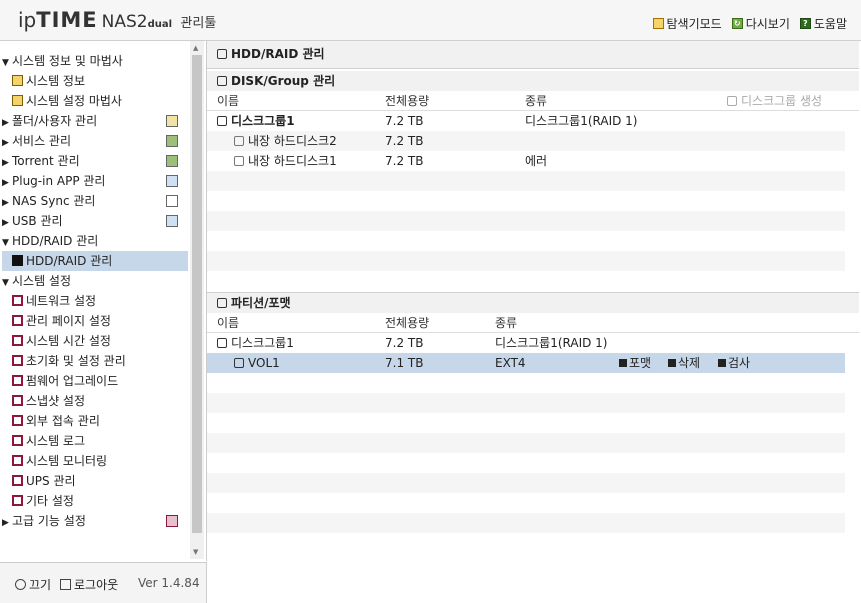 This screenshot has width=861, height=603. I want to click on sidebar-item-snapshot: 스냅샷 설정, so click(100, 401).